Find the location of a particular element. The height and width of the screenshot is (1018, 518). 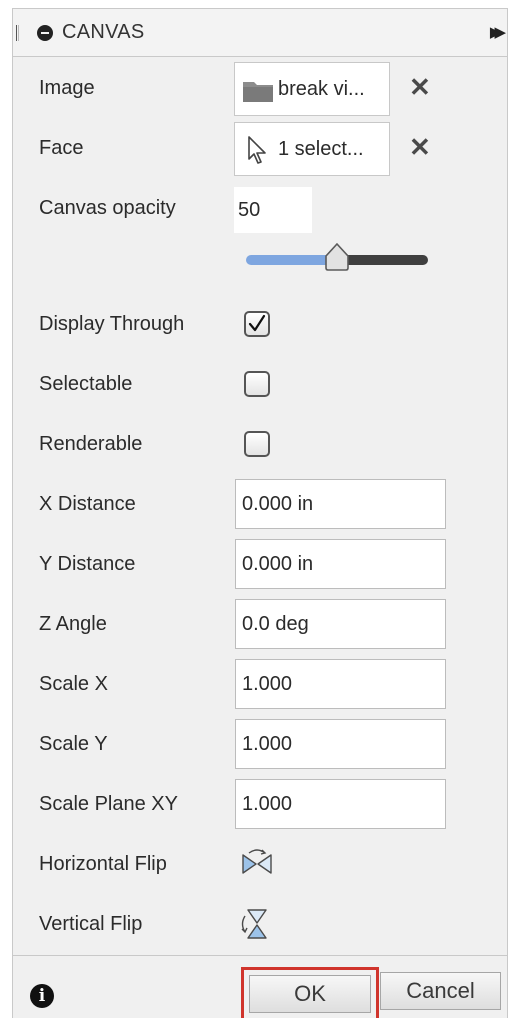

drag-handle-icon is located at coordinates (17, 33).